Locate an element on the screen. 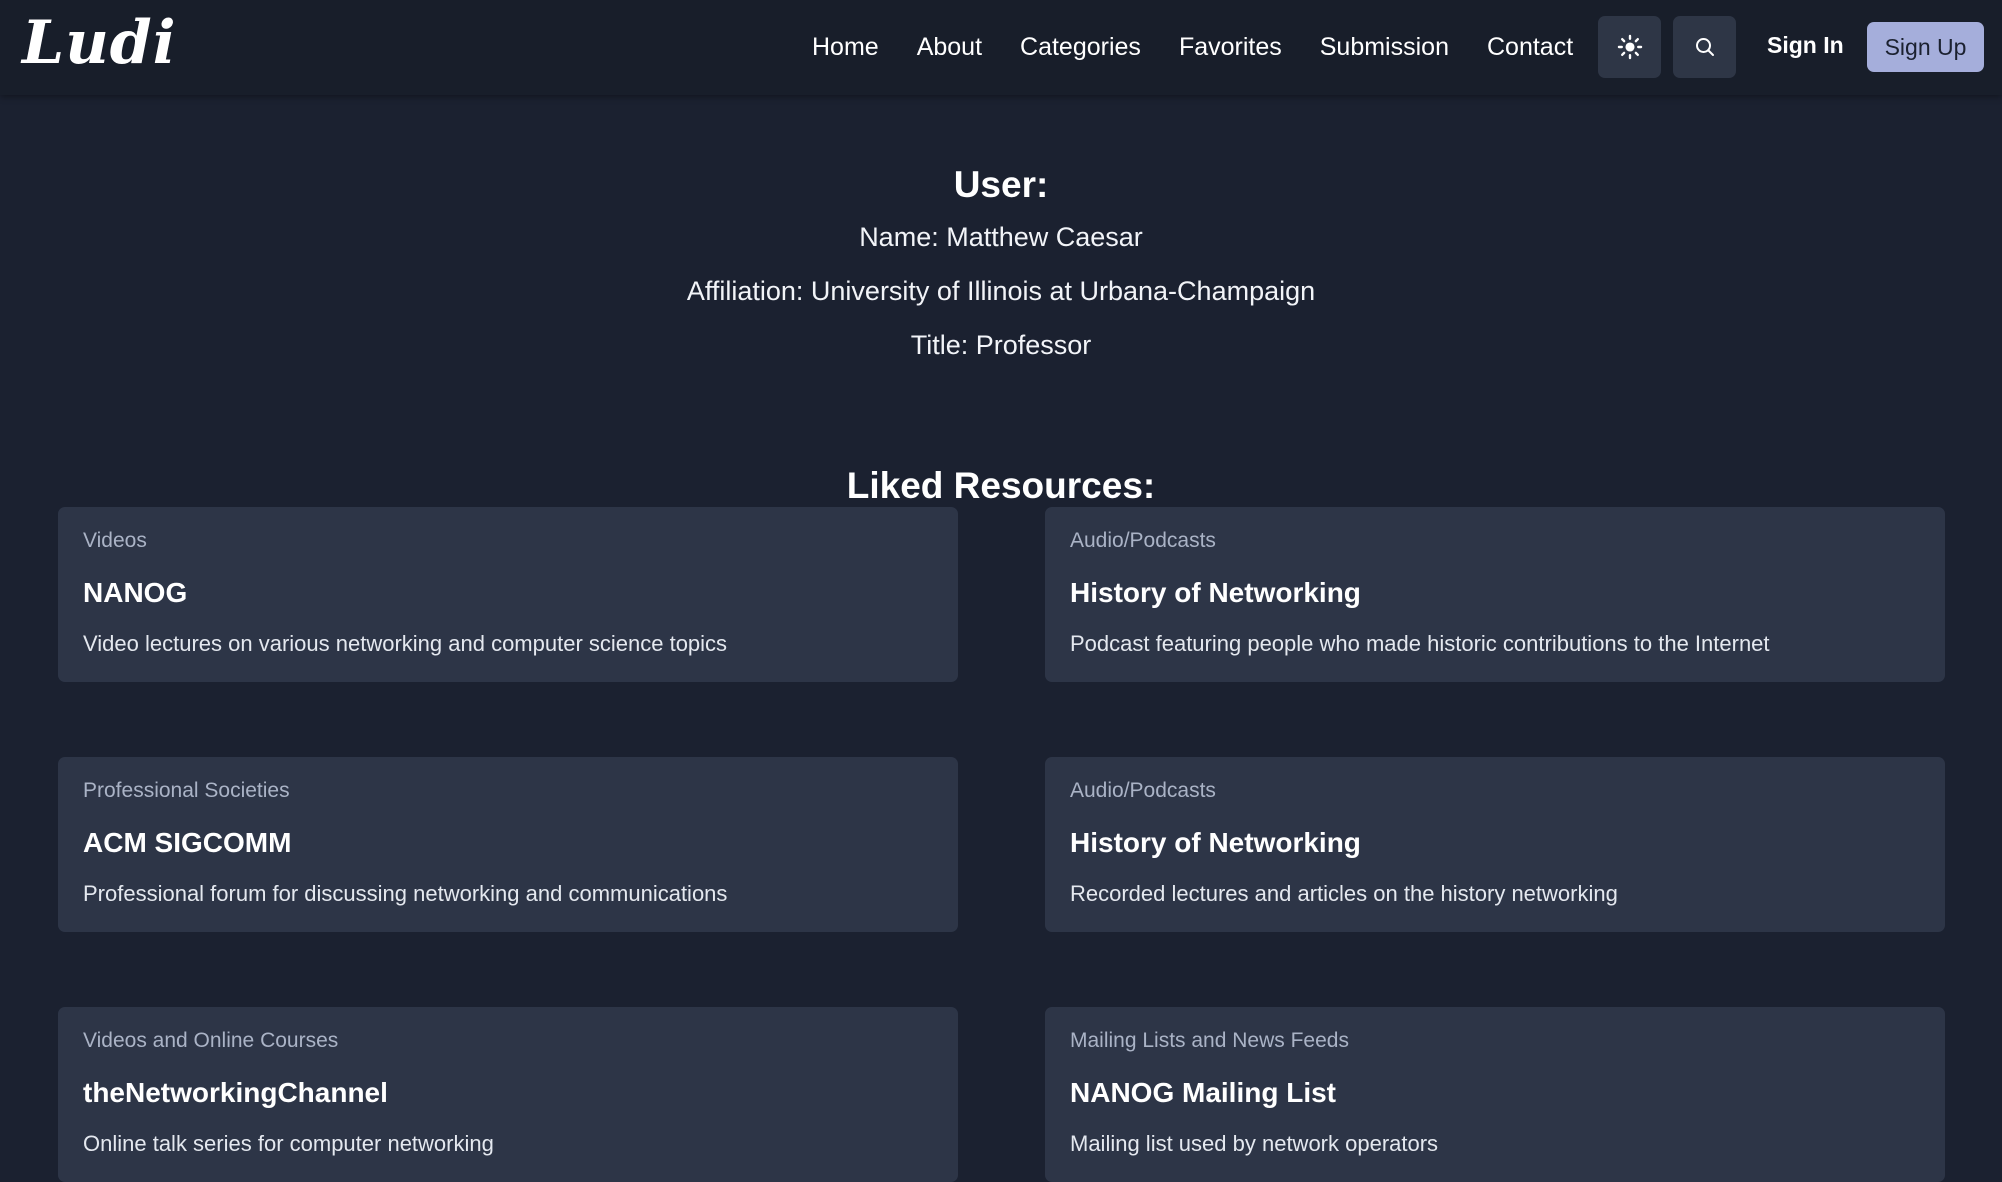 This screenshot has height=1182, width=2002. theme-toggle-button is located at coordinates (1629, 47).